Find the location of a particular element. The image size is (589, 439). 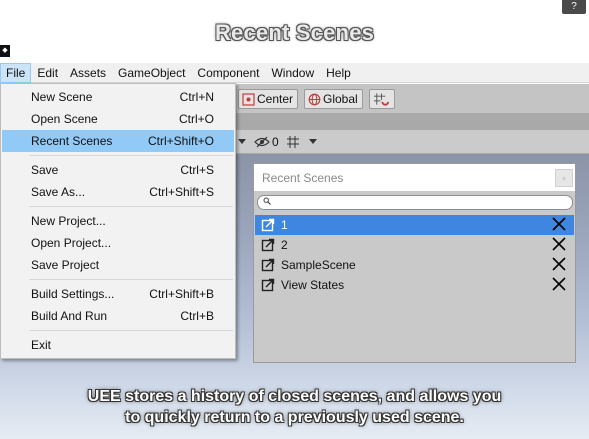

menu-file: File is located at coordinates (16, 72).